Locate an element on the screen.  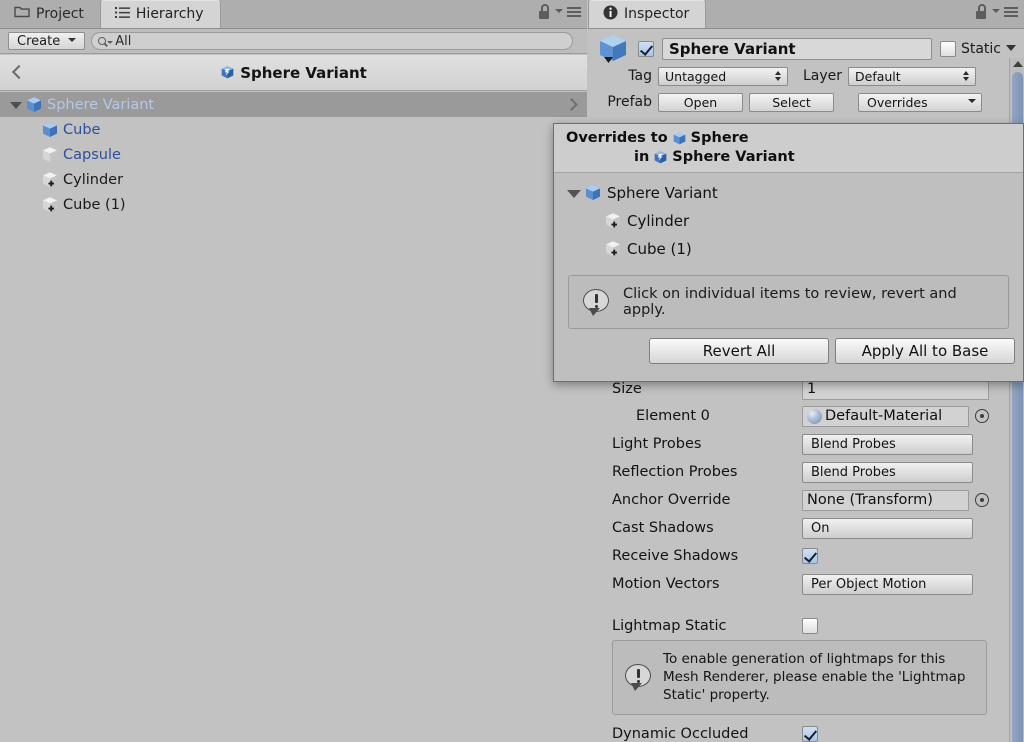
overrides-row-cylinder: Cylinder is located at coordinates (788, 221).